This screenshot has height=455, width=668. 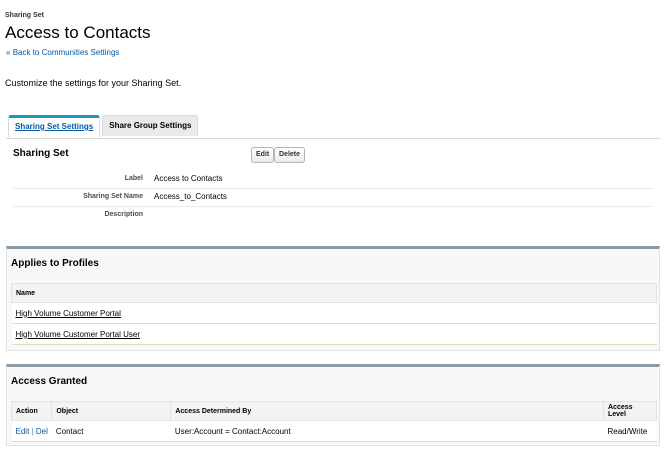 I want to click on detail-section-title: Sharing Set, so click(x=41, y=153).